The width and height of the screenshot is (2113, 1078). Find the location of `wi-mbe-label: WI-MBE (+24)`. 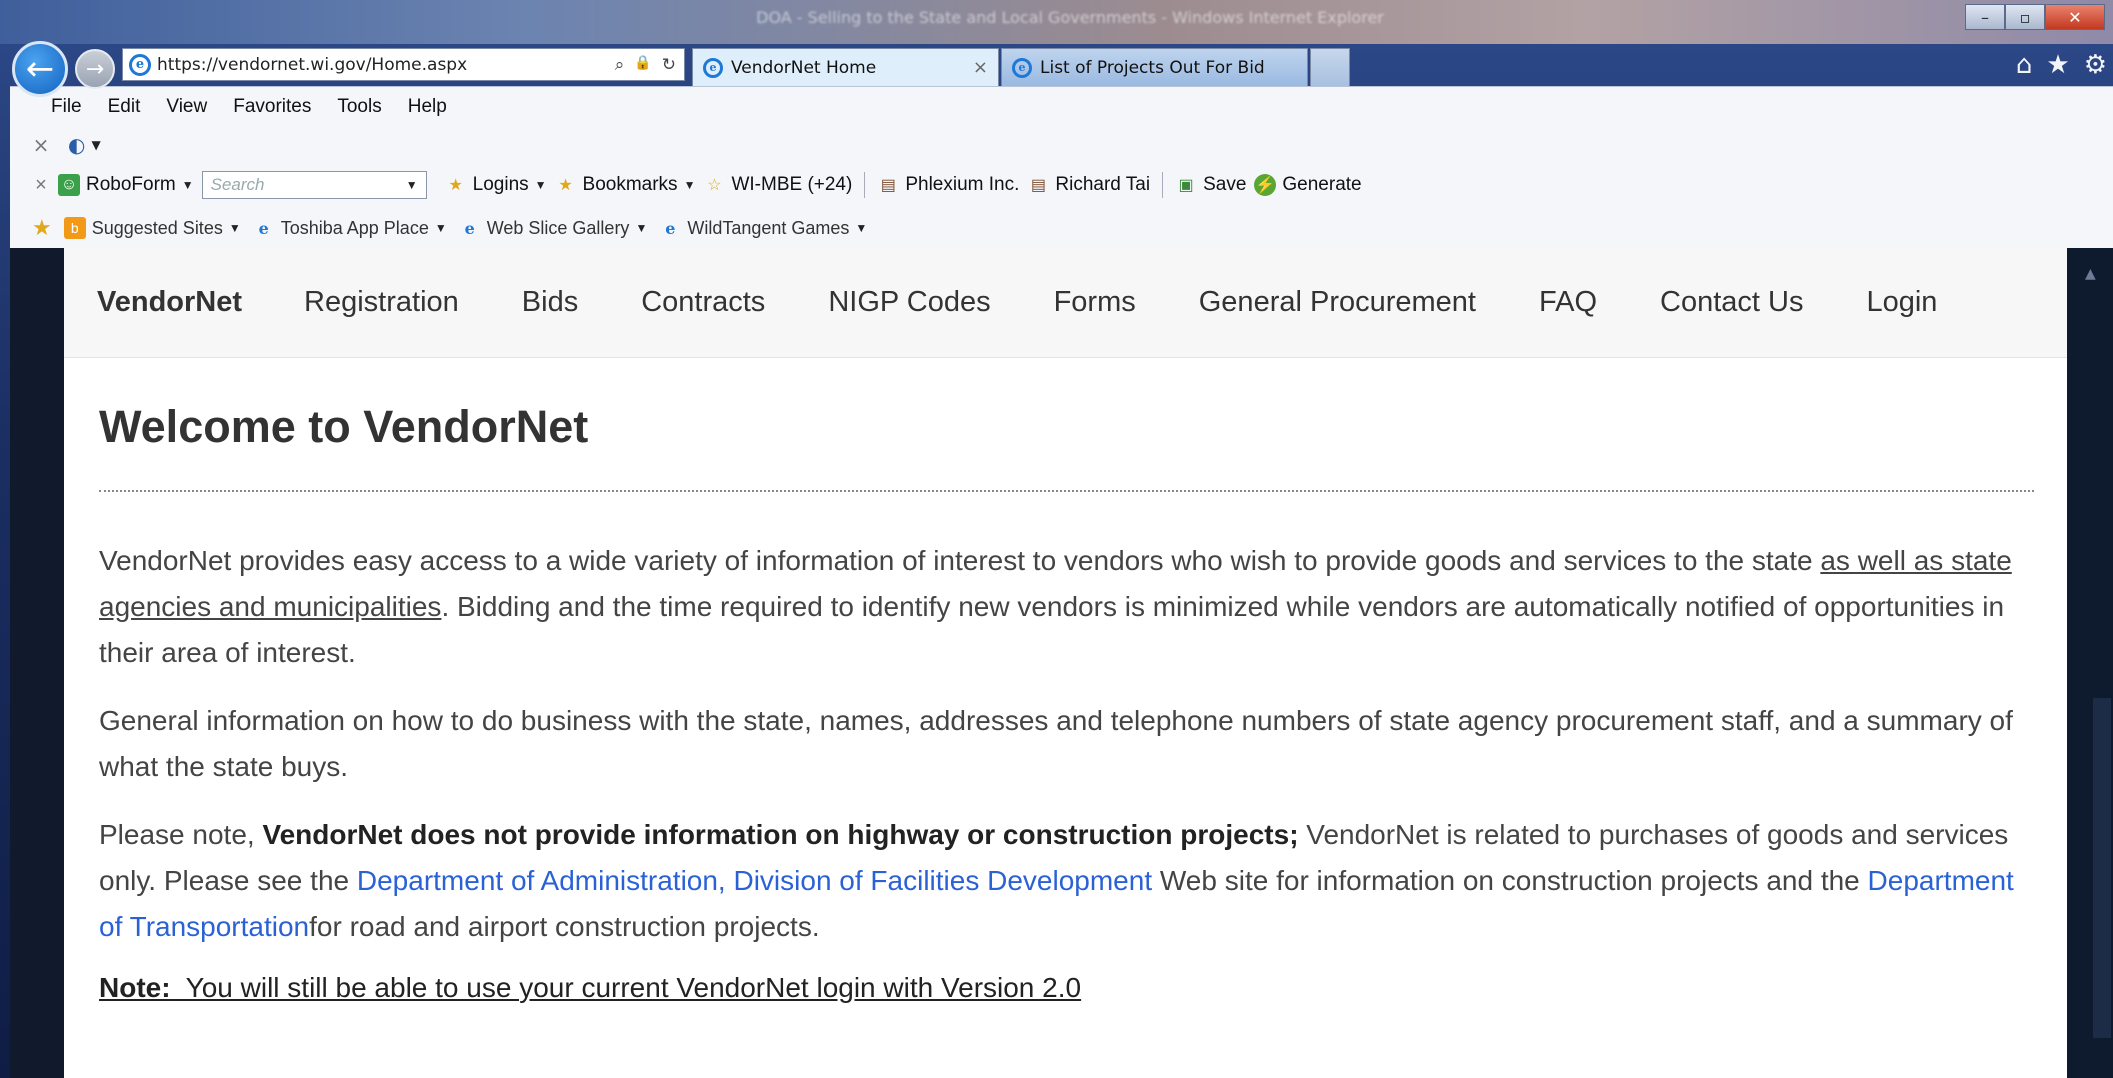

wi-mbe-label: WI-MBE (+24) is located at coordinates (792, 184).